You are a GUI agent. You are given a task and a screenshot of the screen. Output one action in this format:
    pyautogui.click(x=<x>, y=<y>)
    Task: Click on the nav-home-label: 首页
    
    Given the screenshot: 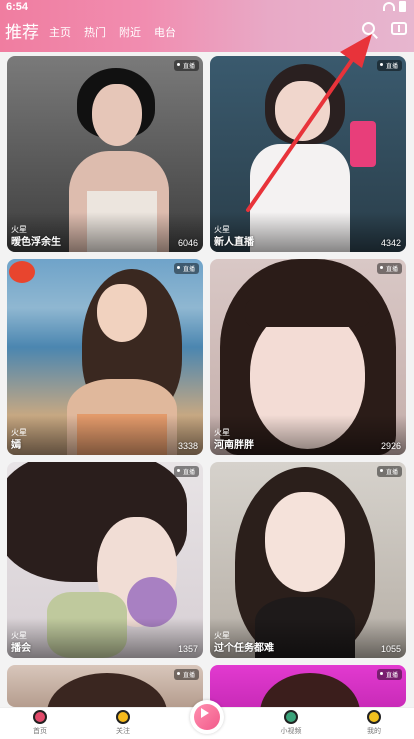 What is the action you would take?
    pyautogui.click(x=40, y=731)
    